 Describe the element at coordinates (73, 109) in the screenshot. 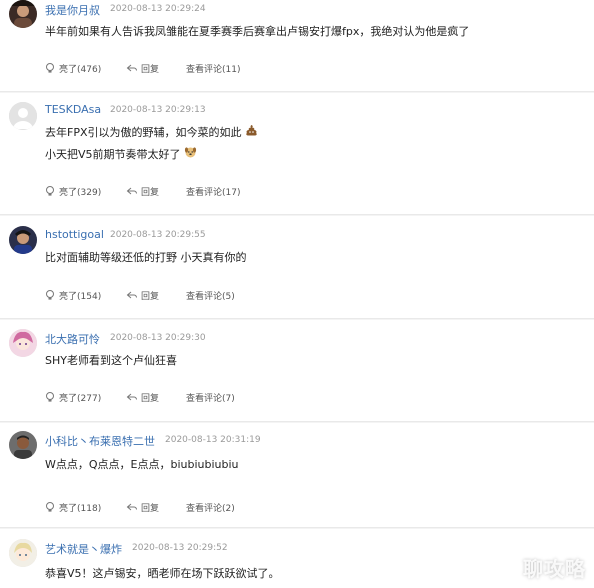

I see `username: TESKDAsa` at that location.